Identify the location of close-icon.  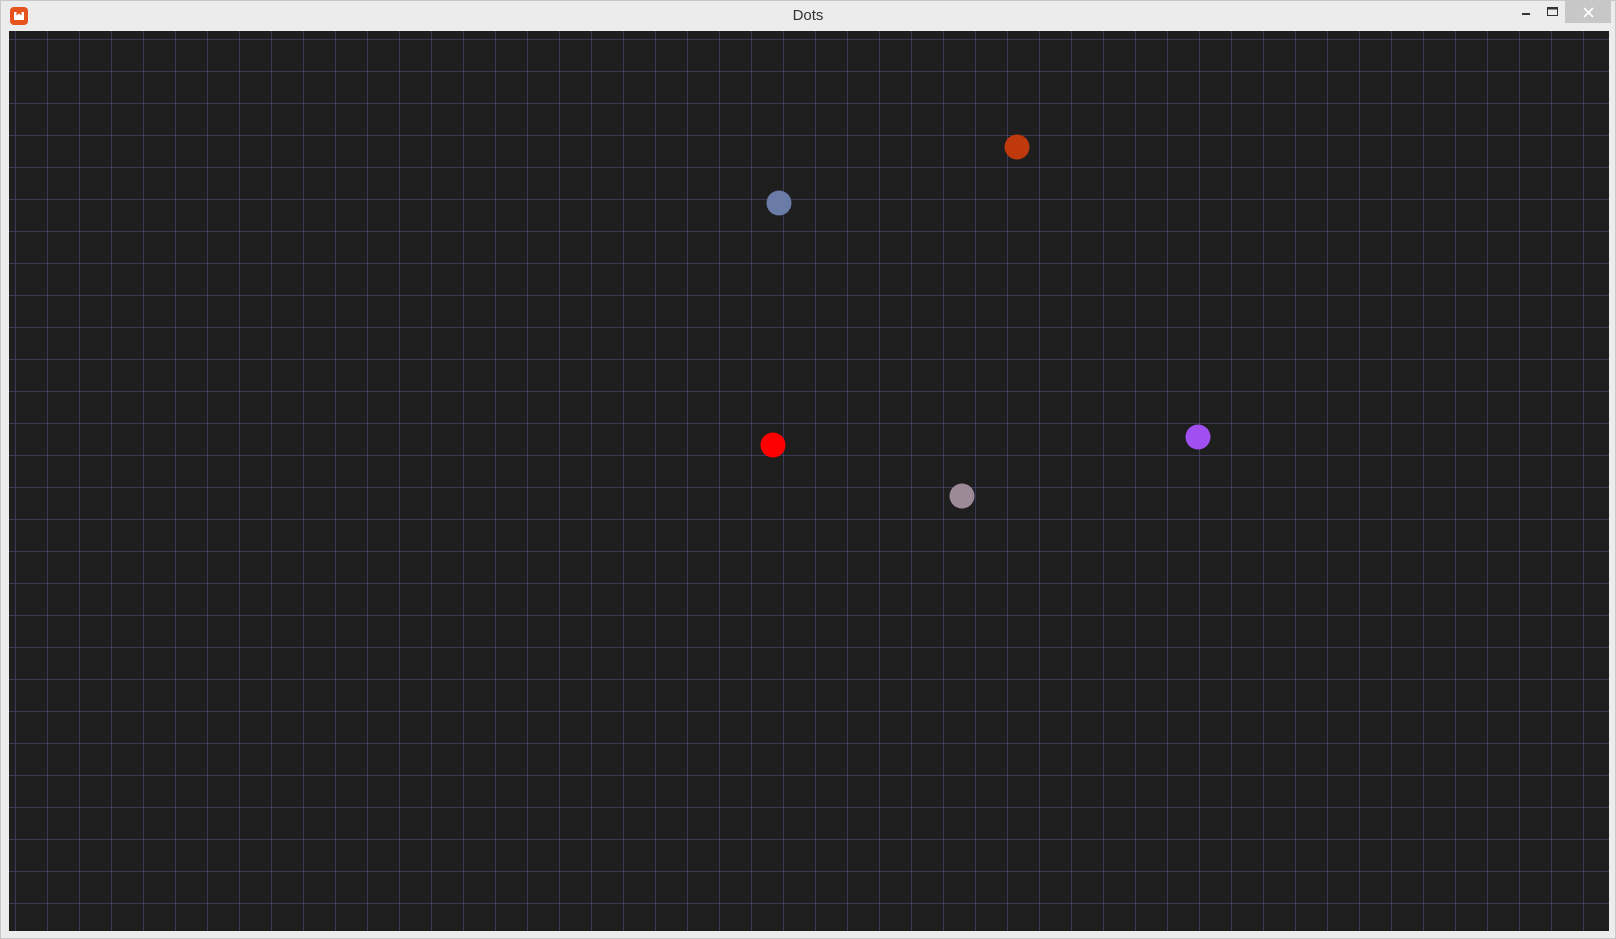
(1588, 12).